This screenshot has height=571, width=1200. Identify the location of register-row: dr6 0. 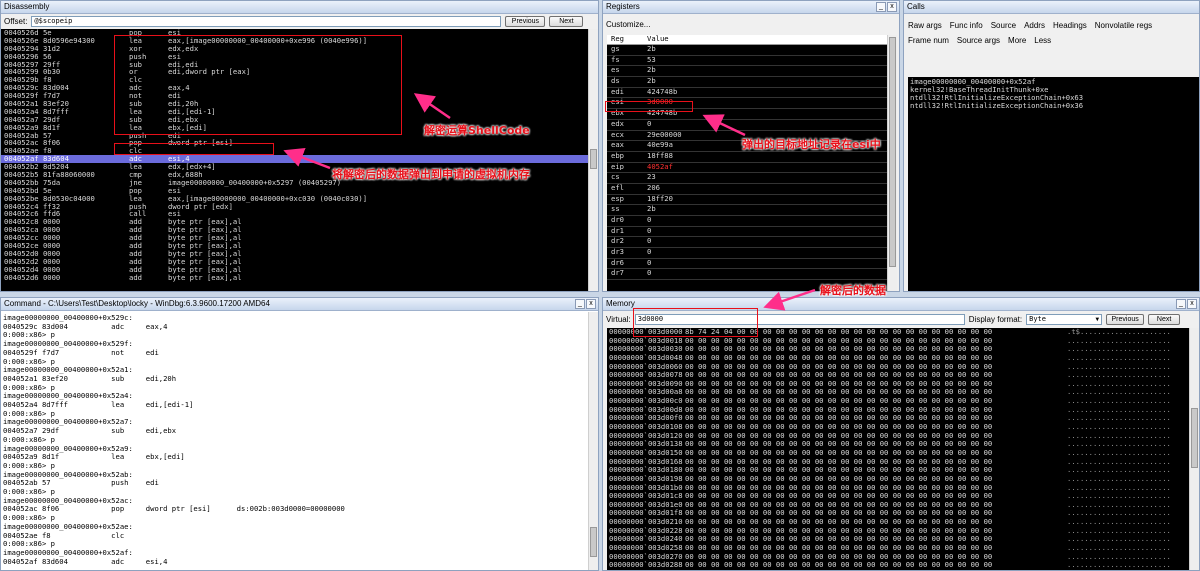
(748, 264).